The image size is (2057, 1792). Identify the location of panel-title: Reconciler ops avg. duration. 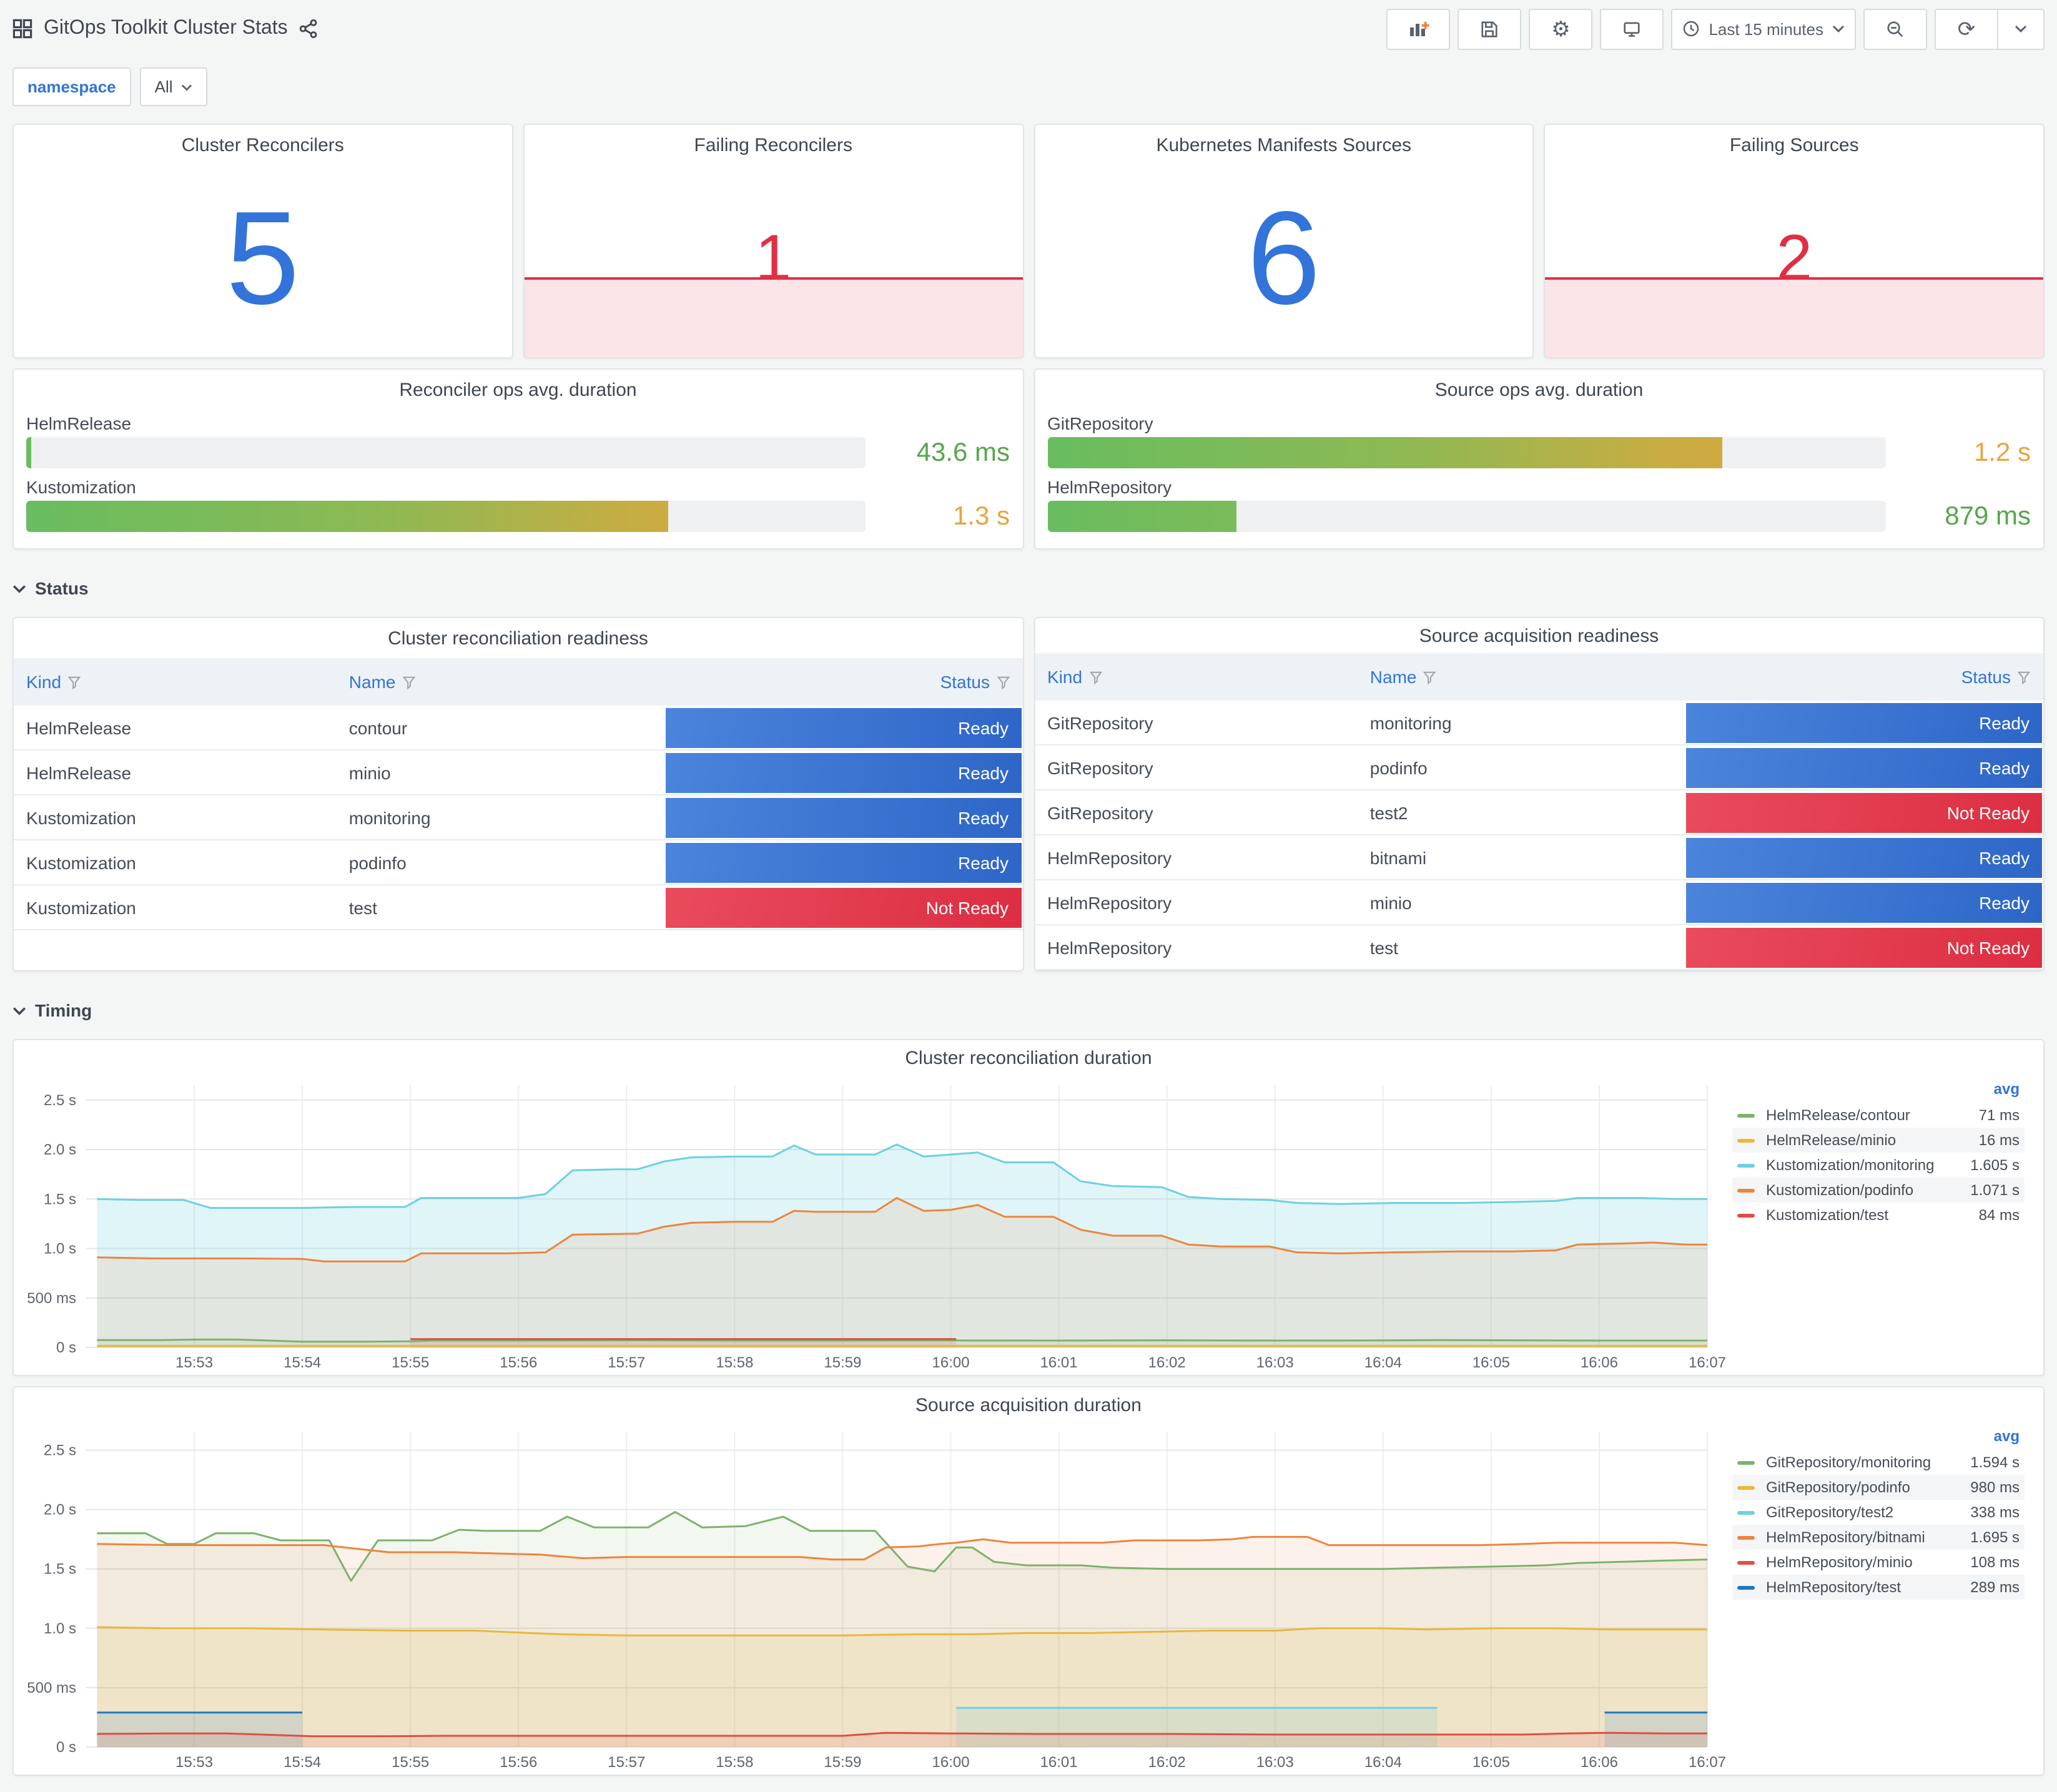
(518, 387).